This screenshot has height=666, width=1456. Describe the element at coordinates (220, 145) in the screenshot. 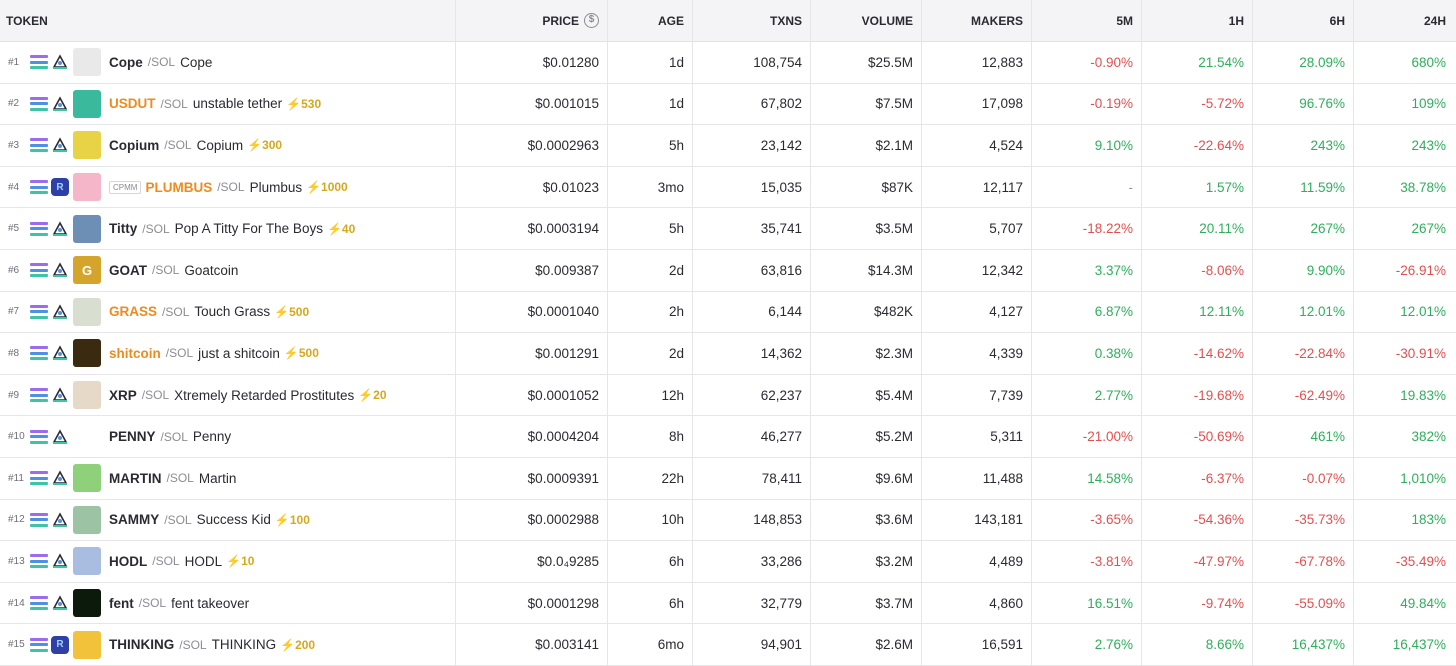

I see `token-name: Copium` at that location.